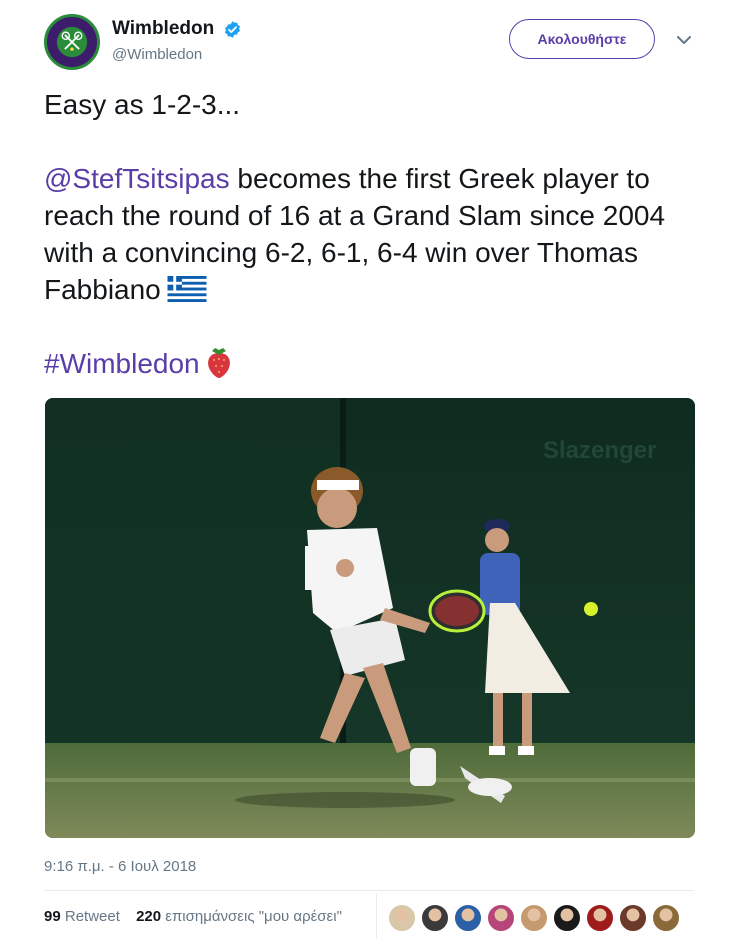  I want to click on account-names: Wimbledon @Wimbledon, so click(177, 40).